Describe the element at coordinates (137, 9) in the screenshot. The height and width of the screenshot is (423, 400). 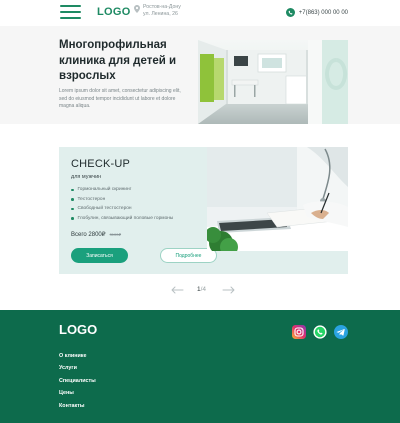
I see `location-pin-icon` at that location.